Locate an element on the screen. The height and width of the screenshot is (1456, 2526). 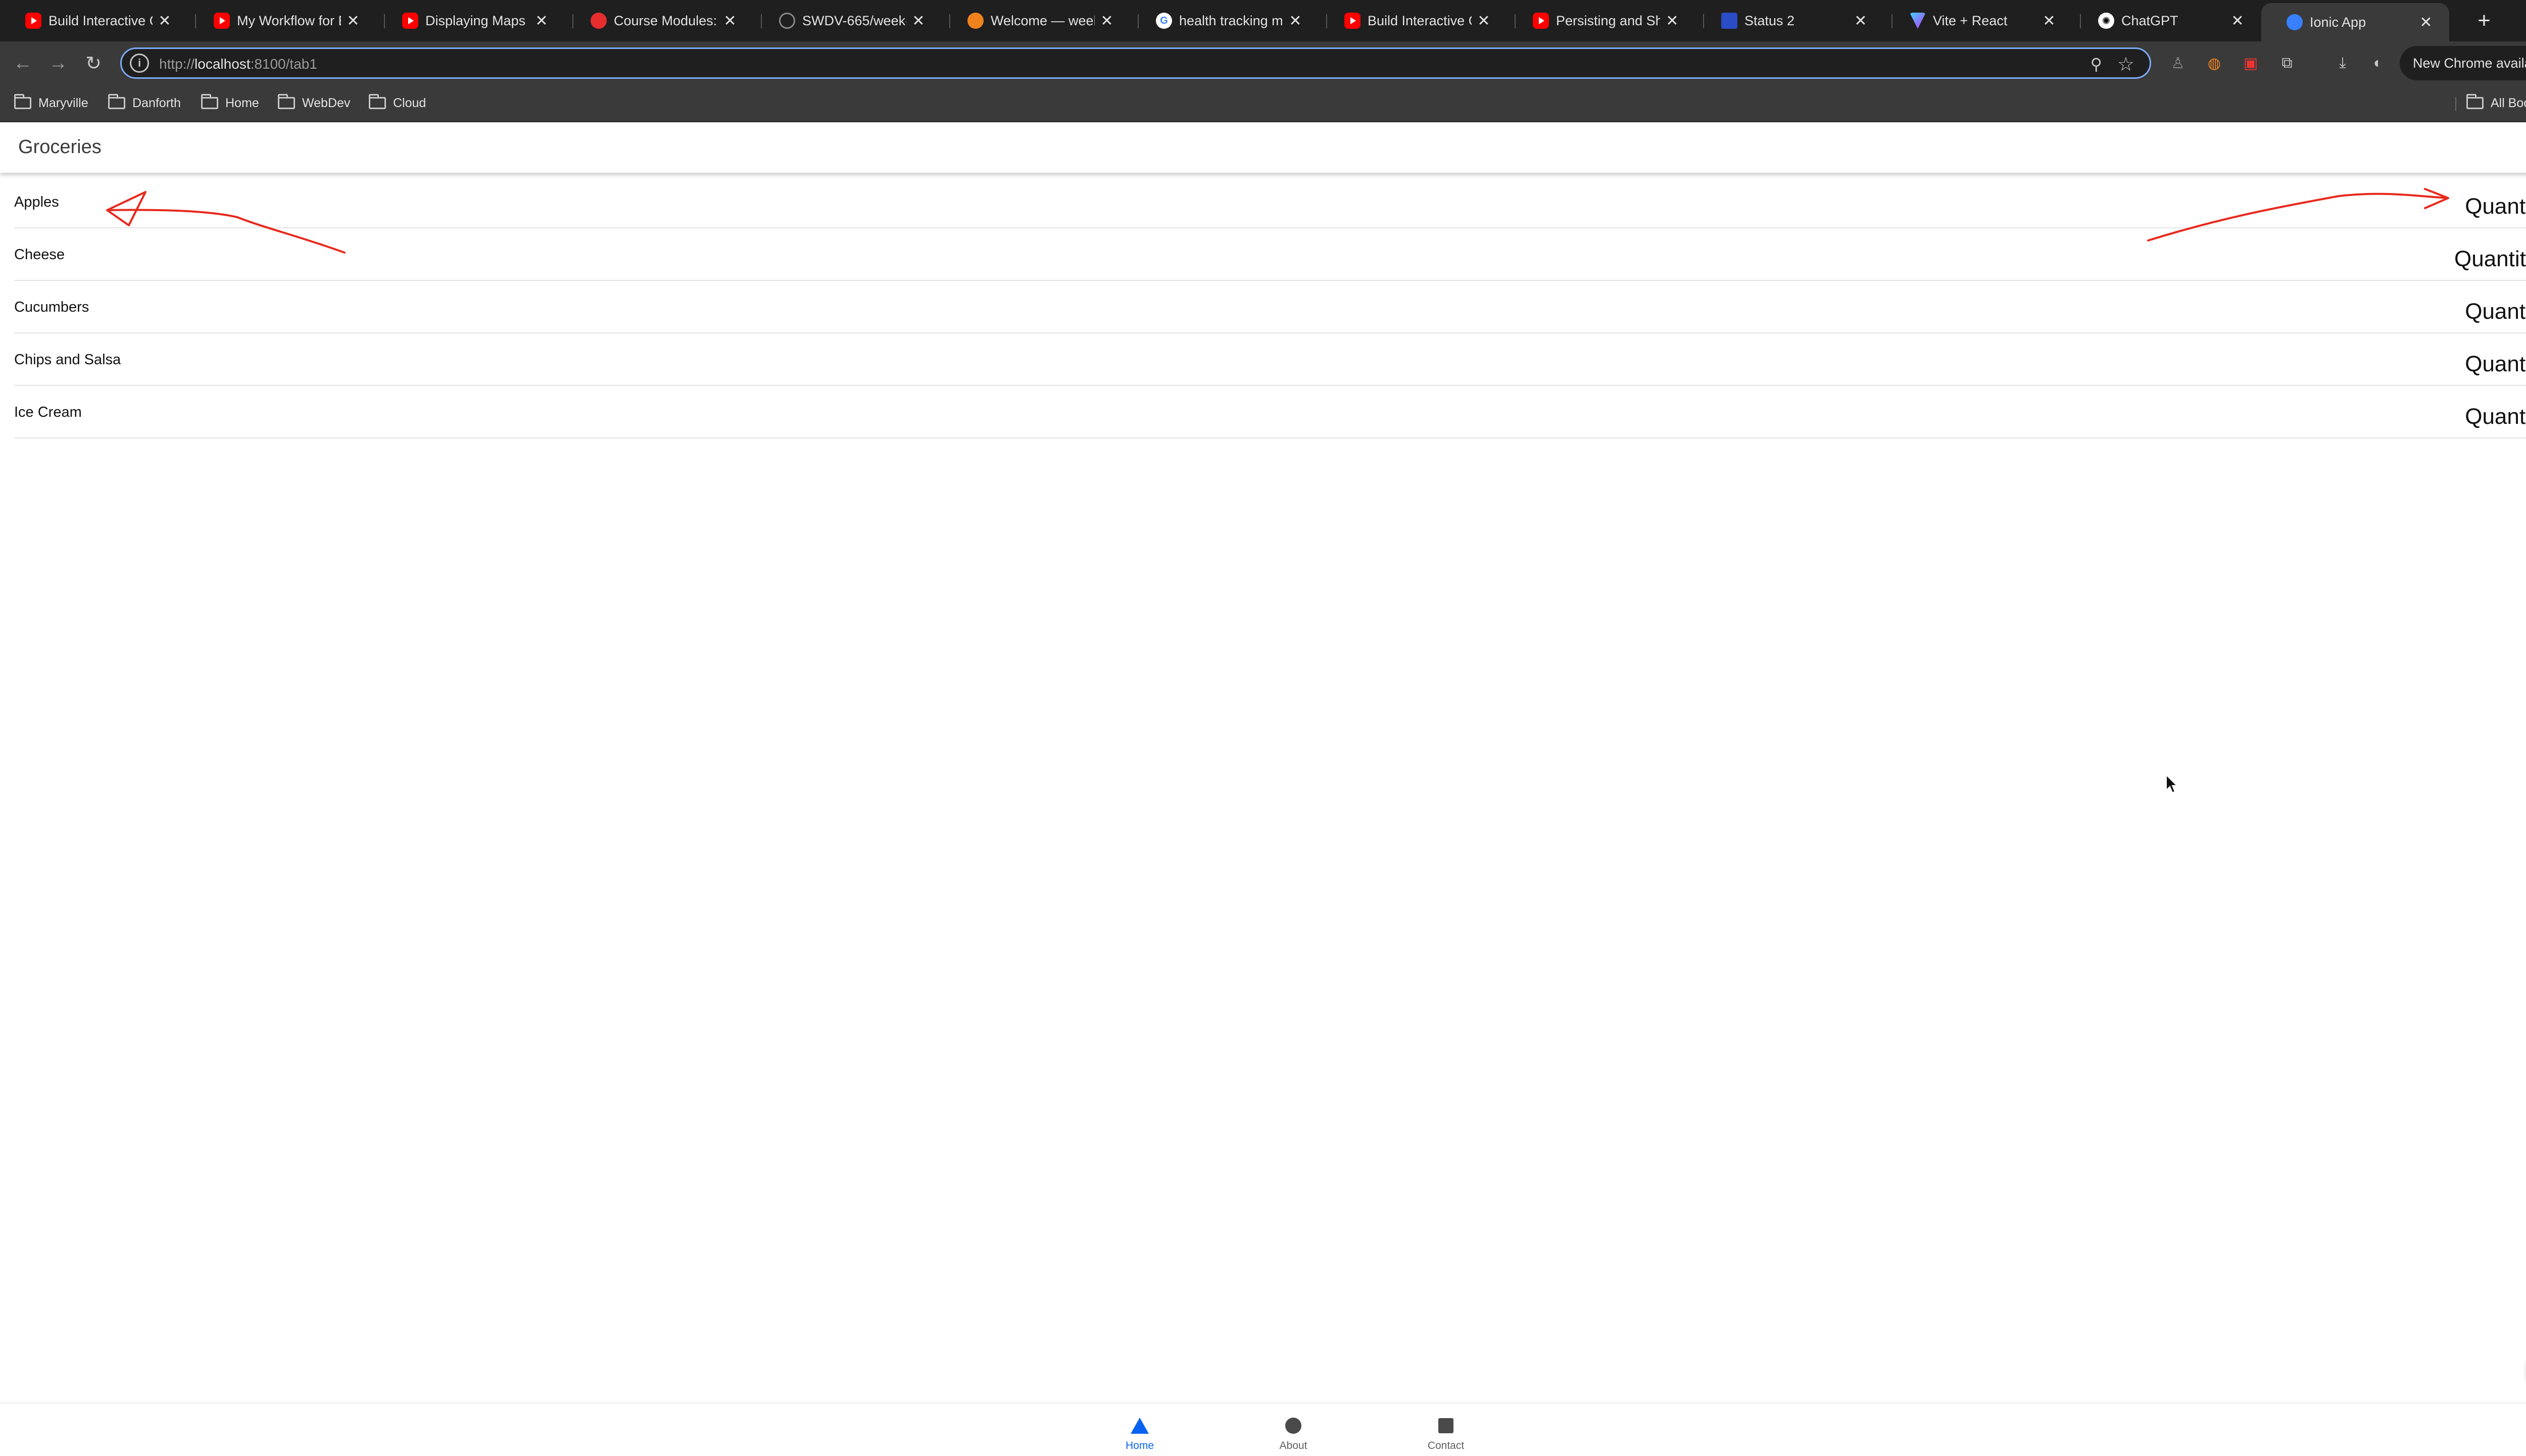
bookmark-folder: Home is located at coordinates (230, 103).